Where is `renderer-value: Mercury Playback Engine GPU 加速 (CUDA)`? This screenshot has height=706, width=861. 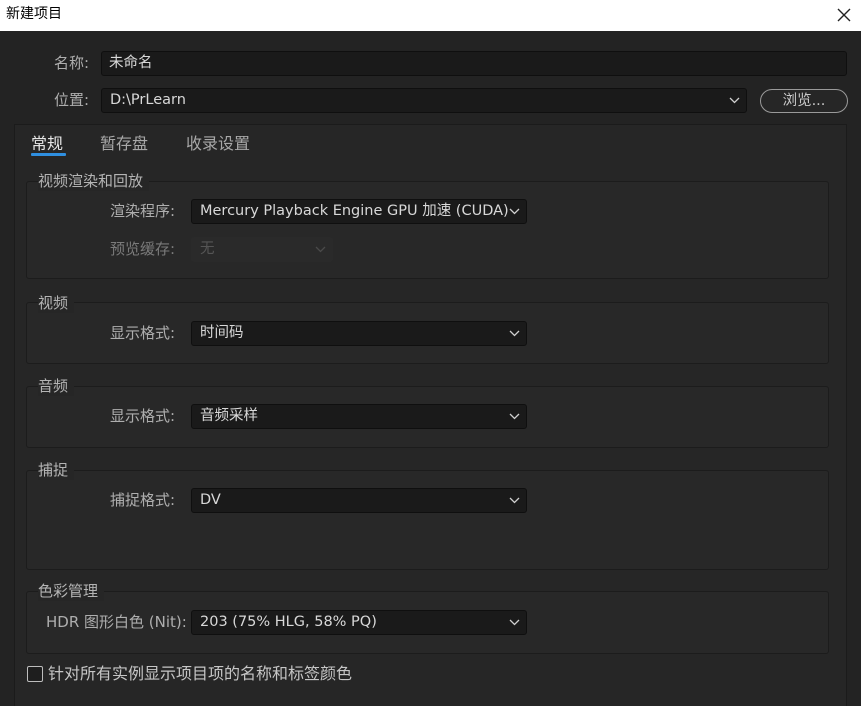 renderer-value: Mercury Playback Engine GPU 加速 (CUDA) is located at coordinates (354, 211).